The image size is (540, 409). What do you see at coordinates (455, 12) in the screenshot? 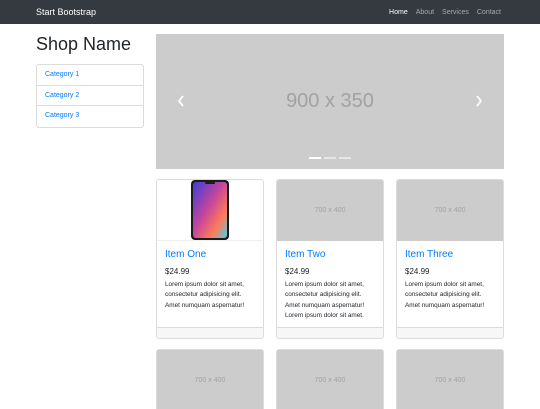
I see `nav-services-link: Services` at bounding box center [455, 12].